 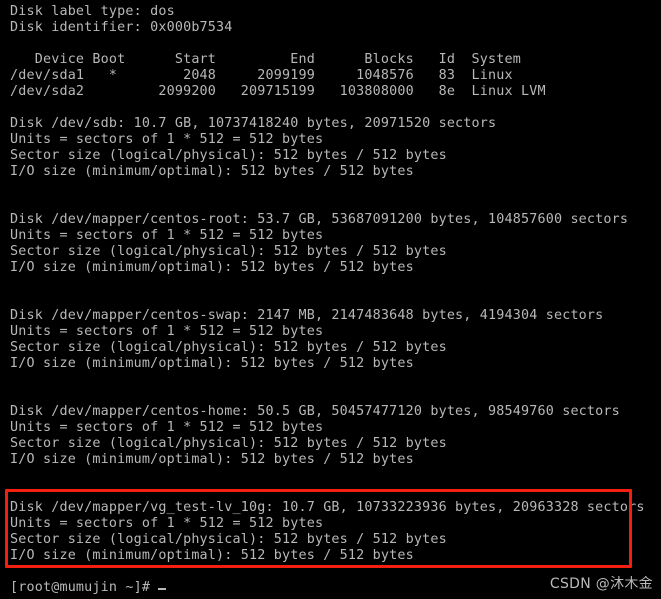 What do you see at coordinates (601, 584) in the screenshot?
I see `csdn-watermark: CSDN @沐木金` at bounding box center [601, 584].